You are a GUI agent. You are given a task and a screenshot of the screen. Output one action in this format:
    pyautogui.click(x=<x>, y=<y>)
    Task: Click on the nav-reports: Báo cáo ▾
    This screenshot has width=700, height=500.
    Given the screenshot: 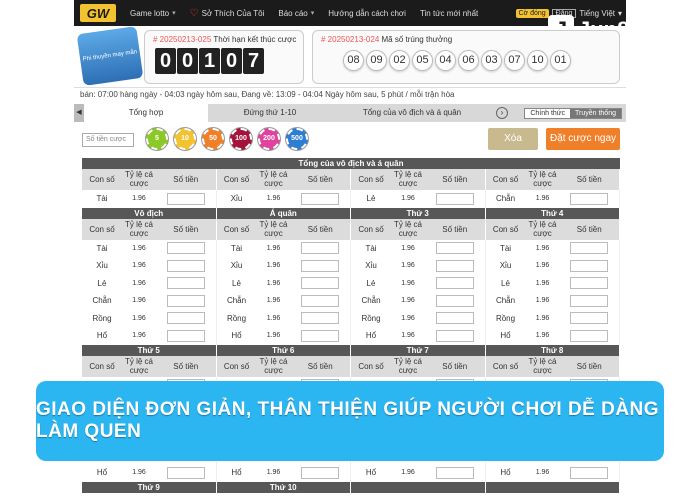 What is the action you would take?
    pyautogui.click(x=296, y=13)
    